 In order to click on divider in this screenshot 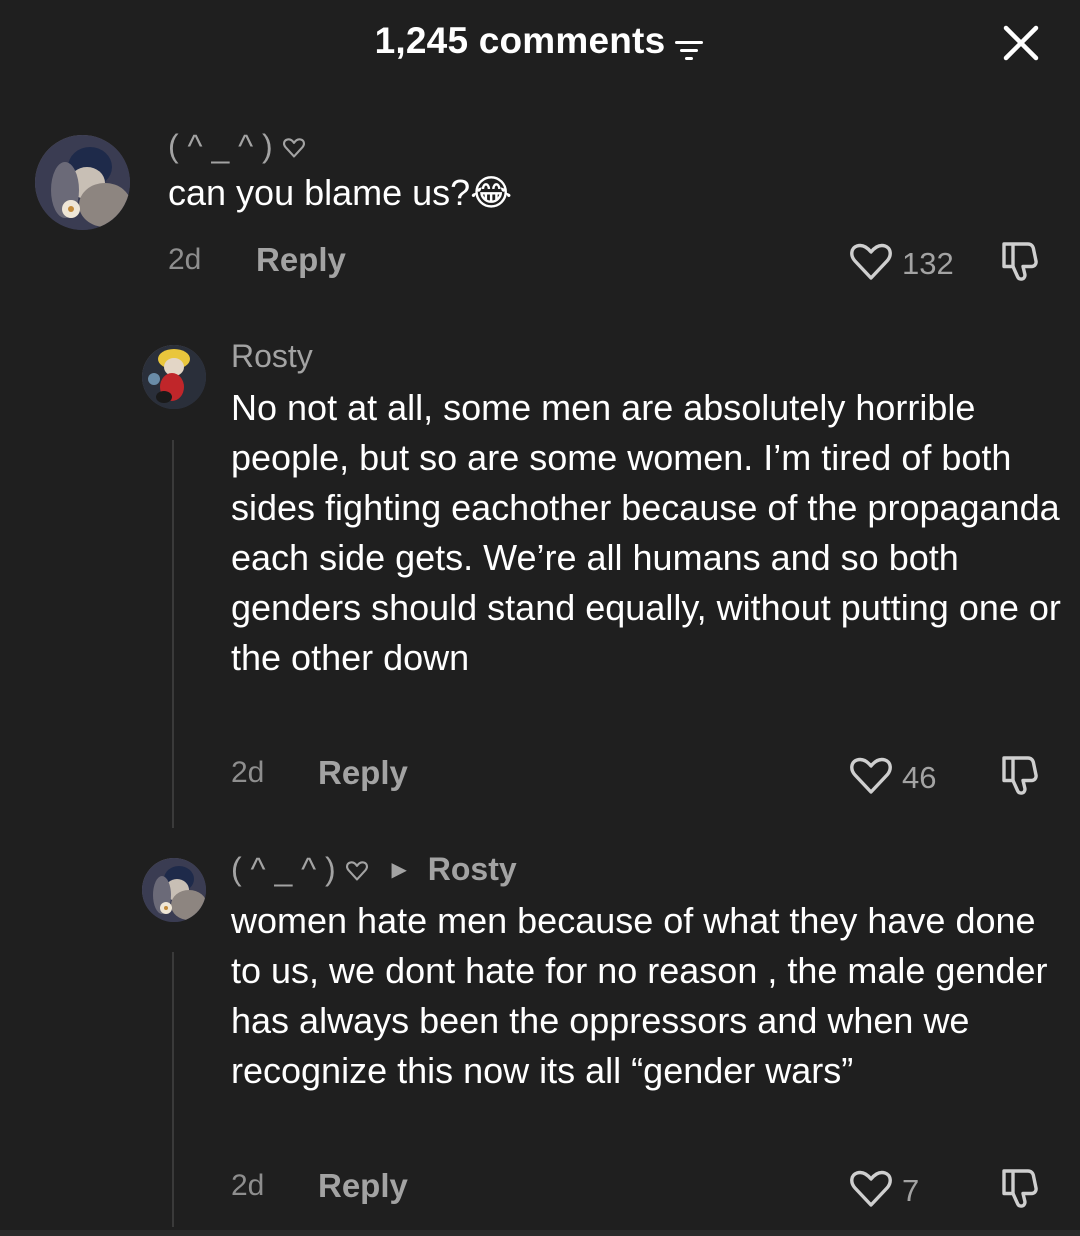, I will do `click(540, 1233)`.